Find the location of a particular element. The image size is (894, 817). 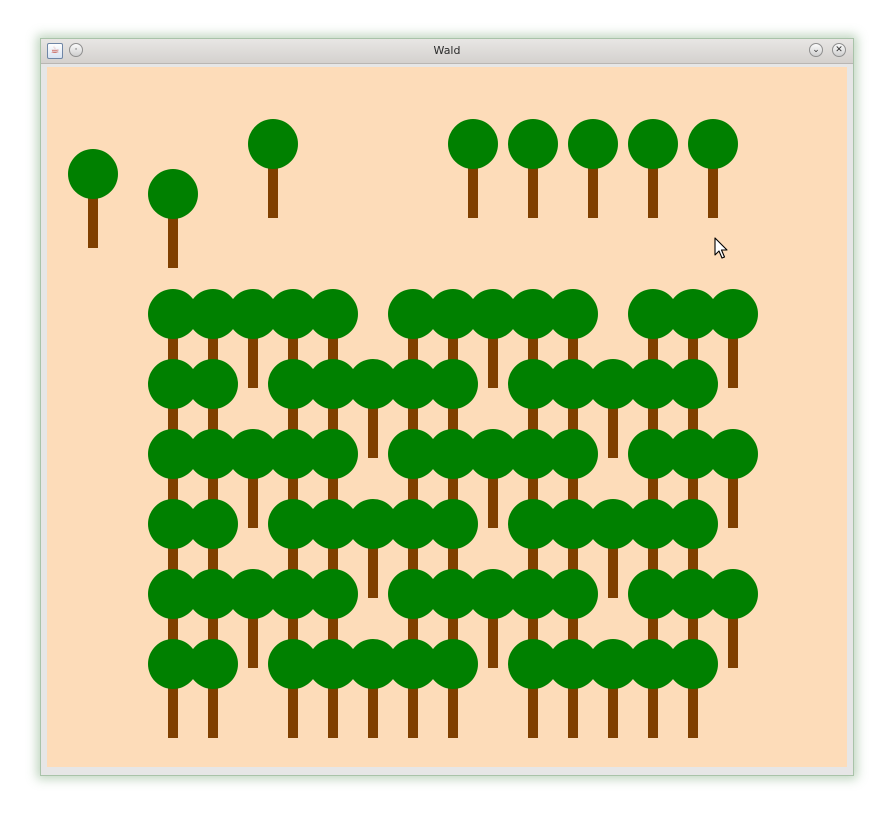

close-icon: ✕ is located at coordinates (839, 50).